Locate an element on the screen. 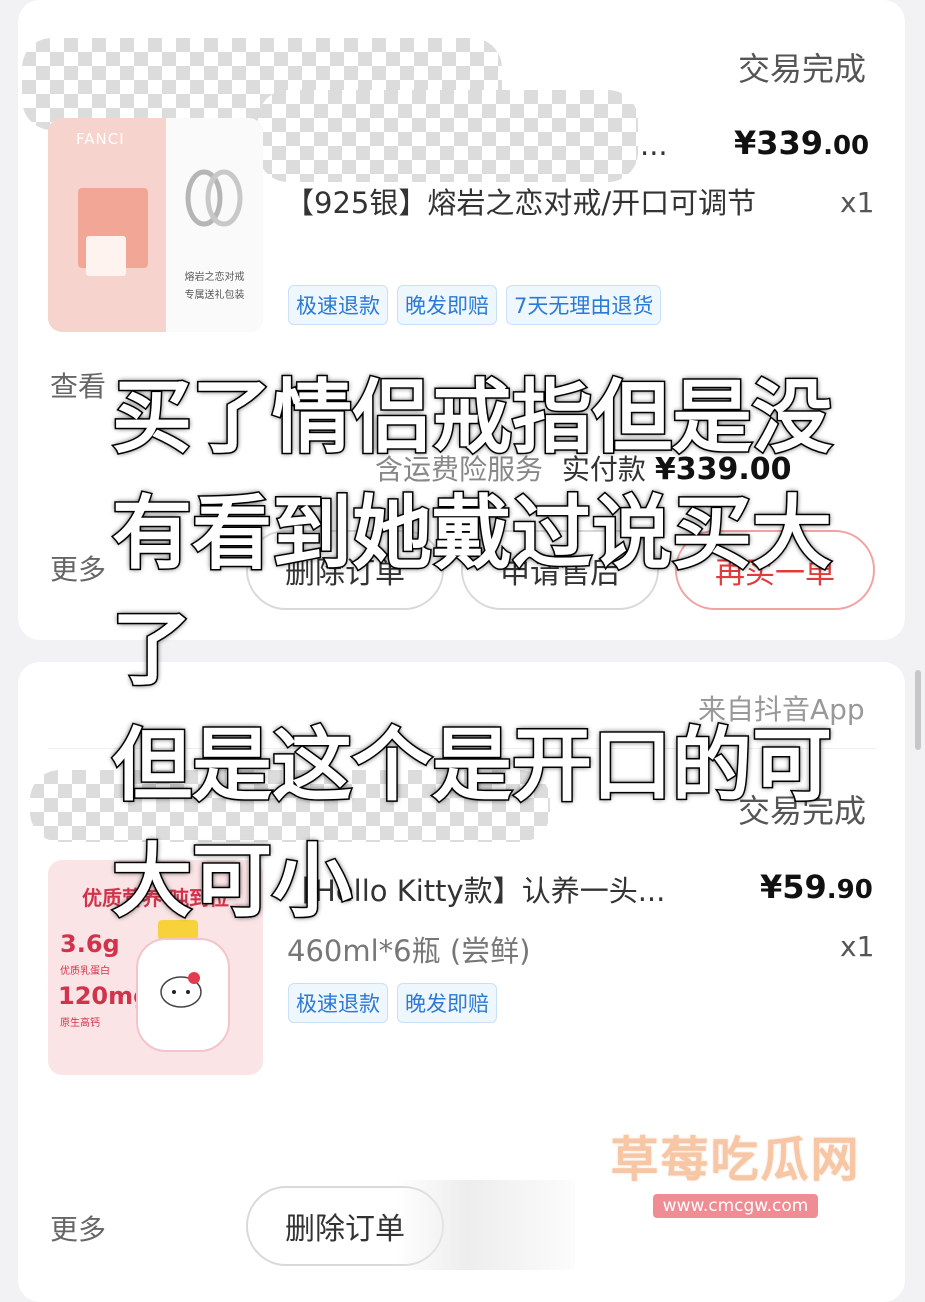 This screenshot has width=925, height=1302. blurred-title-area is located at coordinates (448, 136).